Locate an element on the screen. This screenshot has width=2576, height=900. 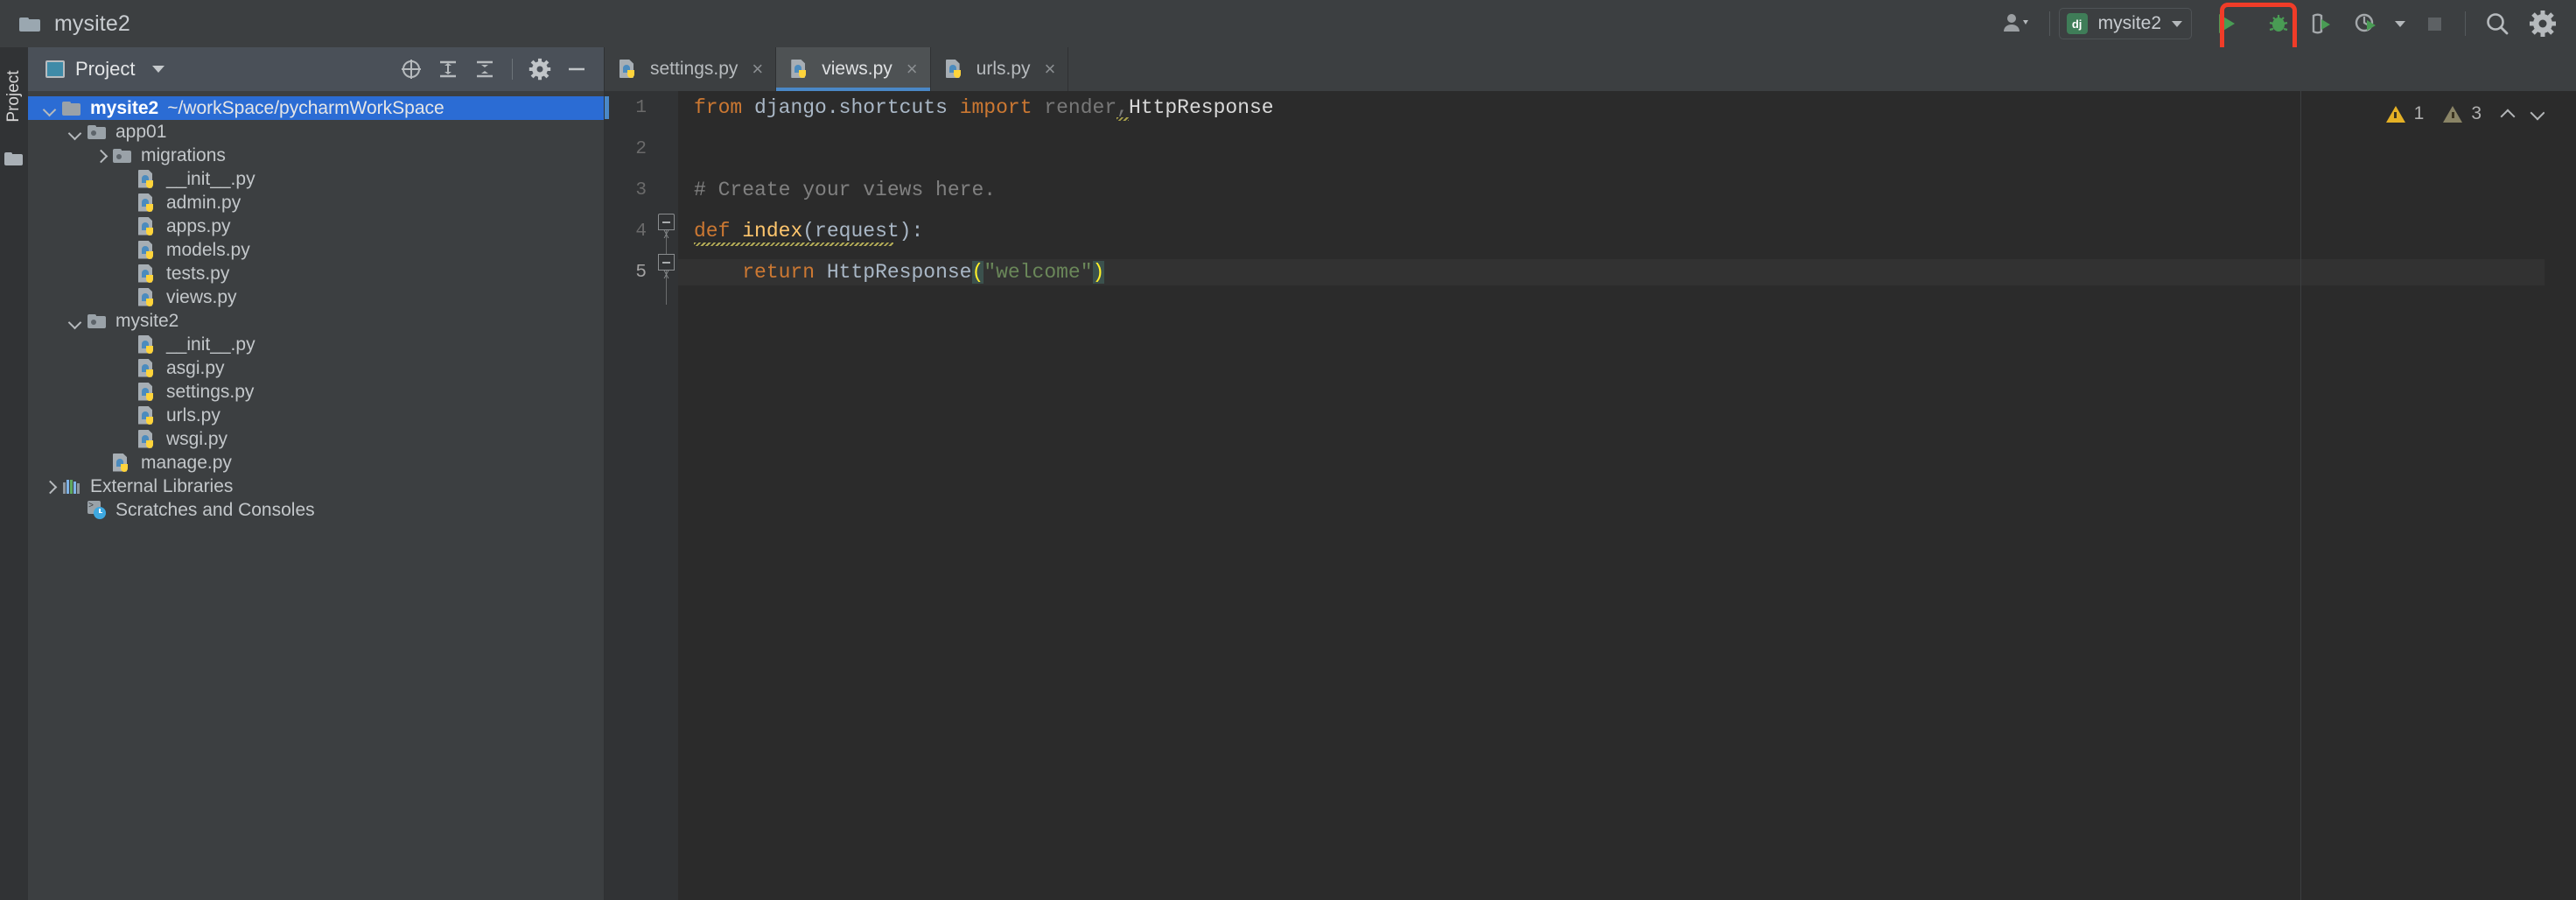
editor-tab-urls-py: urls.py × is located at coordinates (1000, 69).